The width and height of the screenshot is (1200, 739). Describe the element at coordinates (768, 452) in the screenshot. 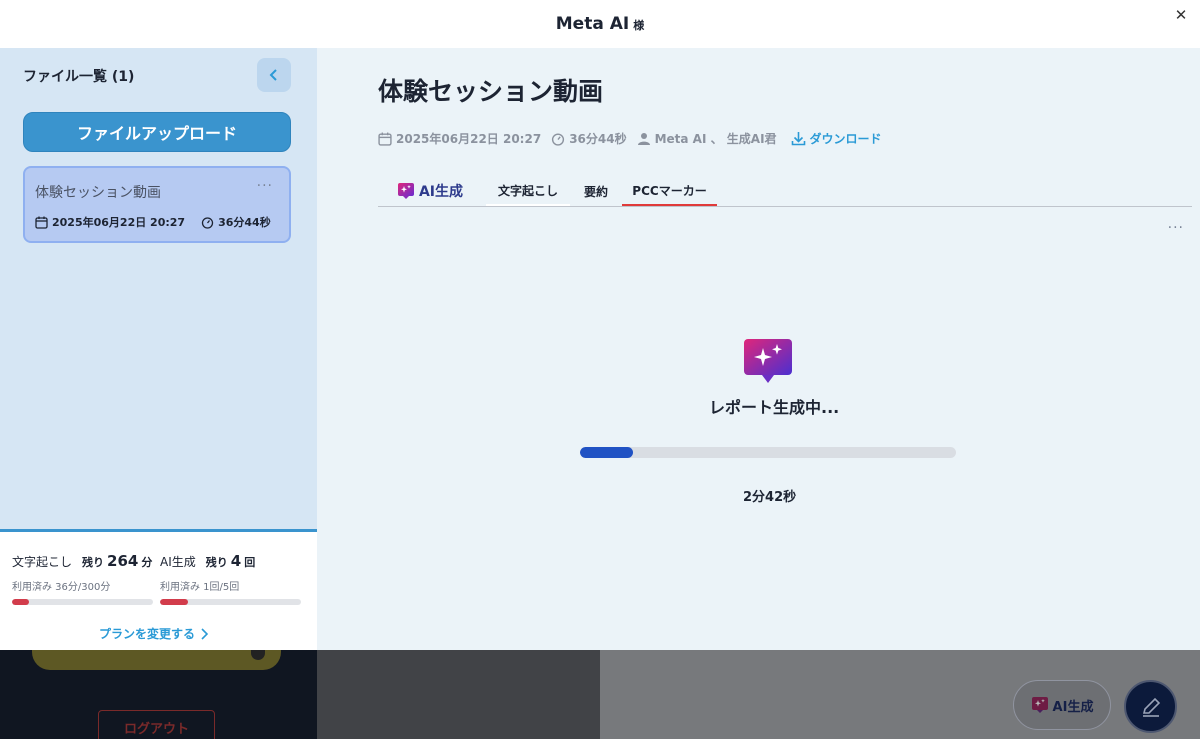

I see `generation-progress-bar` at that location.